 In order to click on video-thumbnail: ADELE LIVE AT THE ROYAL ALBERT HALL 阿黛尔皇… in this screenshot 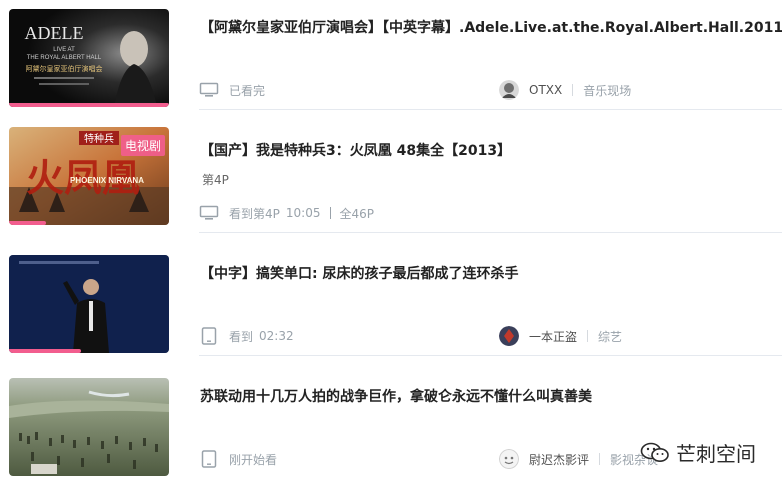, I will do `click(89, 58)`.